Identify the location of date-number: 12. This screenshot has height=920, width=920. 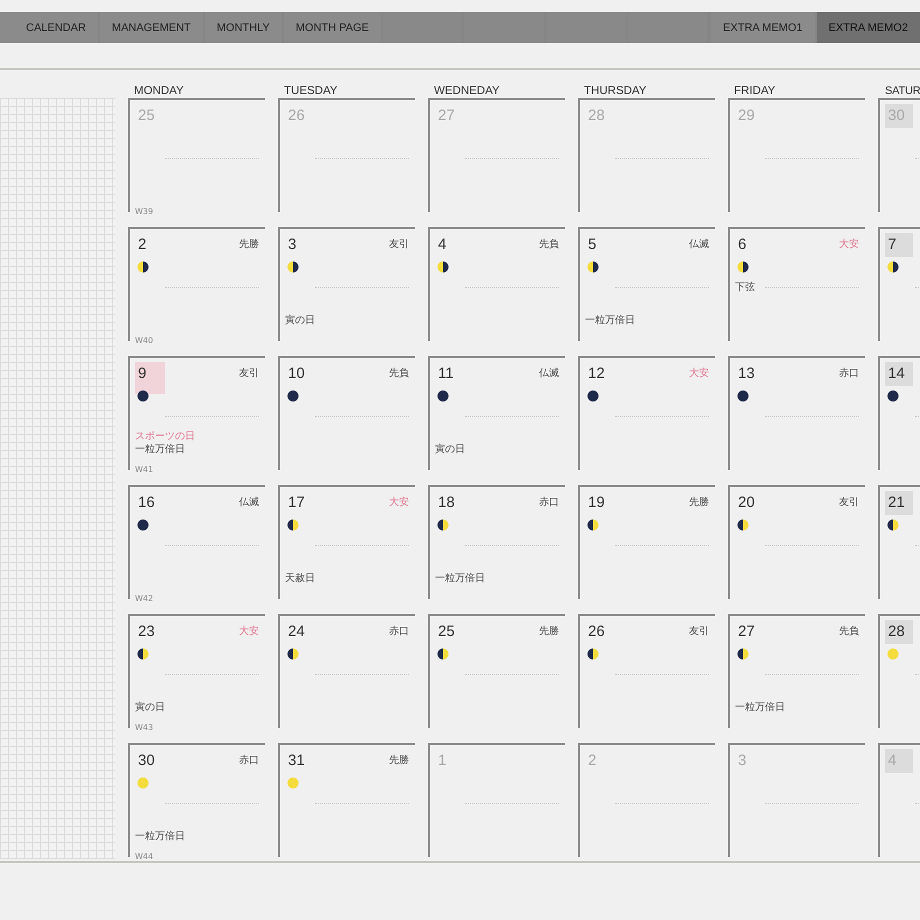
(596, 374).